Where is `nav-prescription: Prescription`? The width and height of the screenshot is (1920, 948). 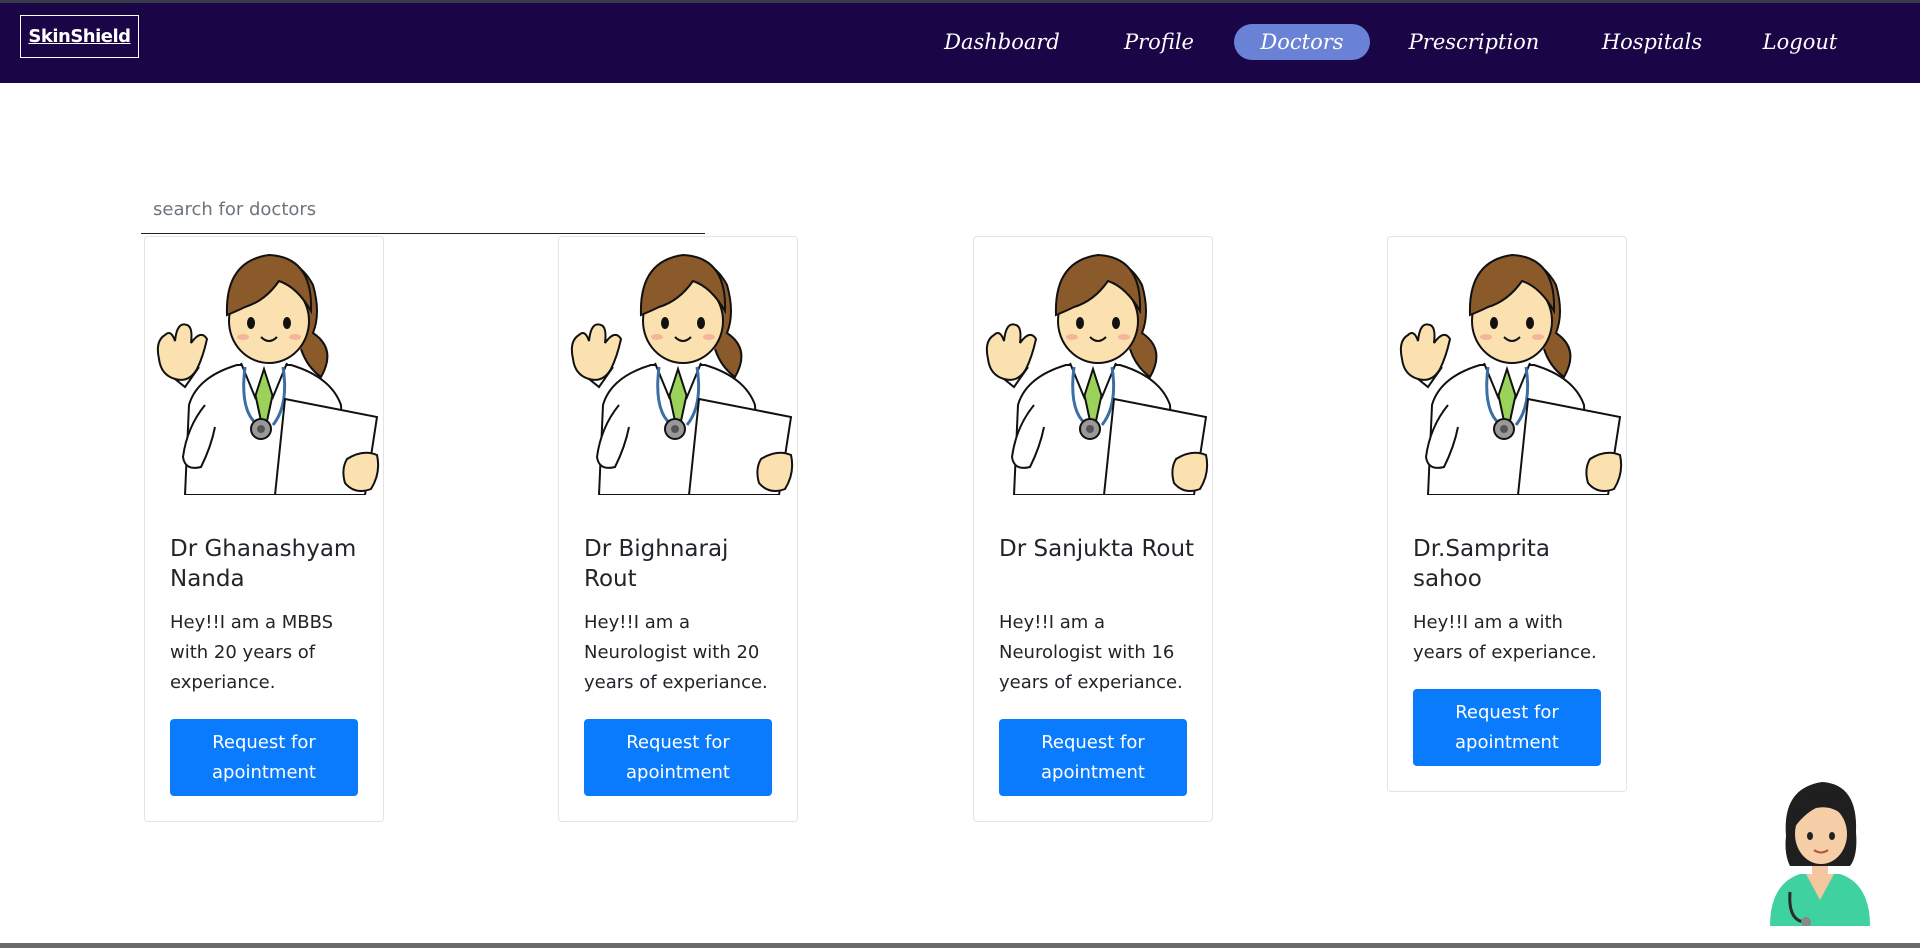 nav-prescription: Prescription is located at coordinates (1474, 42).